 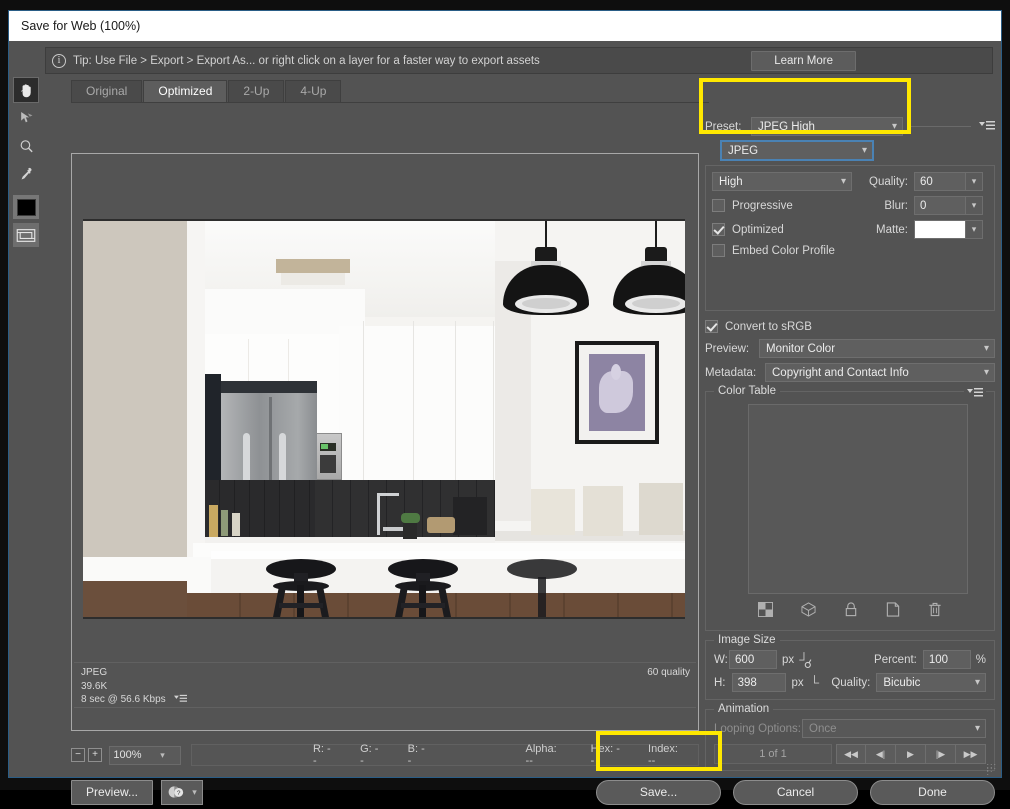 What do you see at coordinates (840, 373) in the screenshot?
I see `metadata-value: Copyright and Contact Info` at bounding box center [840, 373].